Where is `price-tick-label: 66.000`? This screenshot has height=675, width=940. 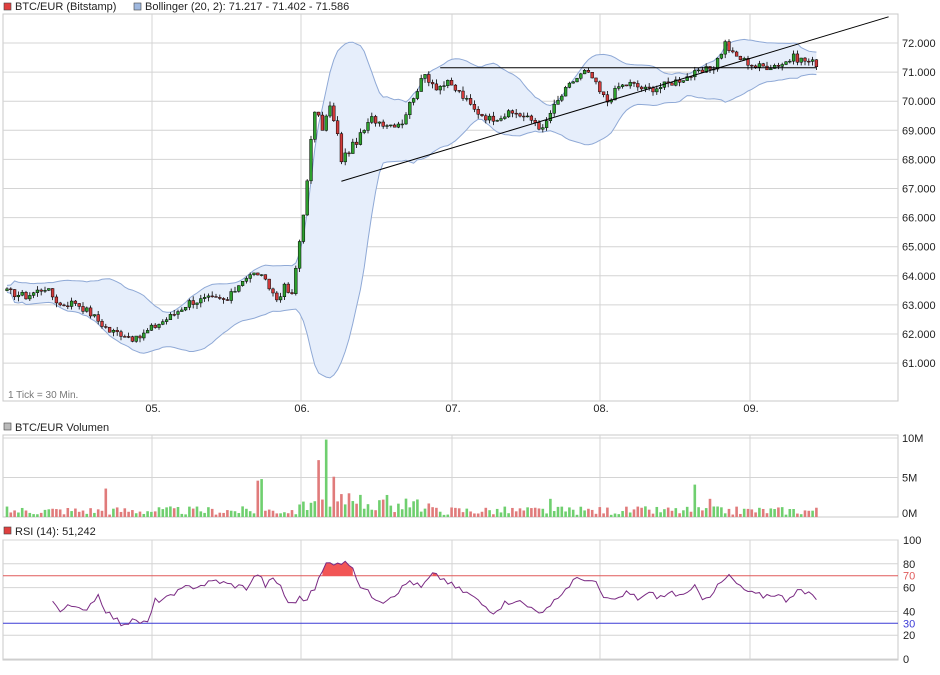
price-tick-label: 66.000 is located at coordinates (919, 219).